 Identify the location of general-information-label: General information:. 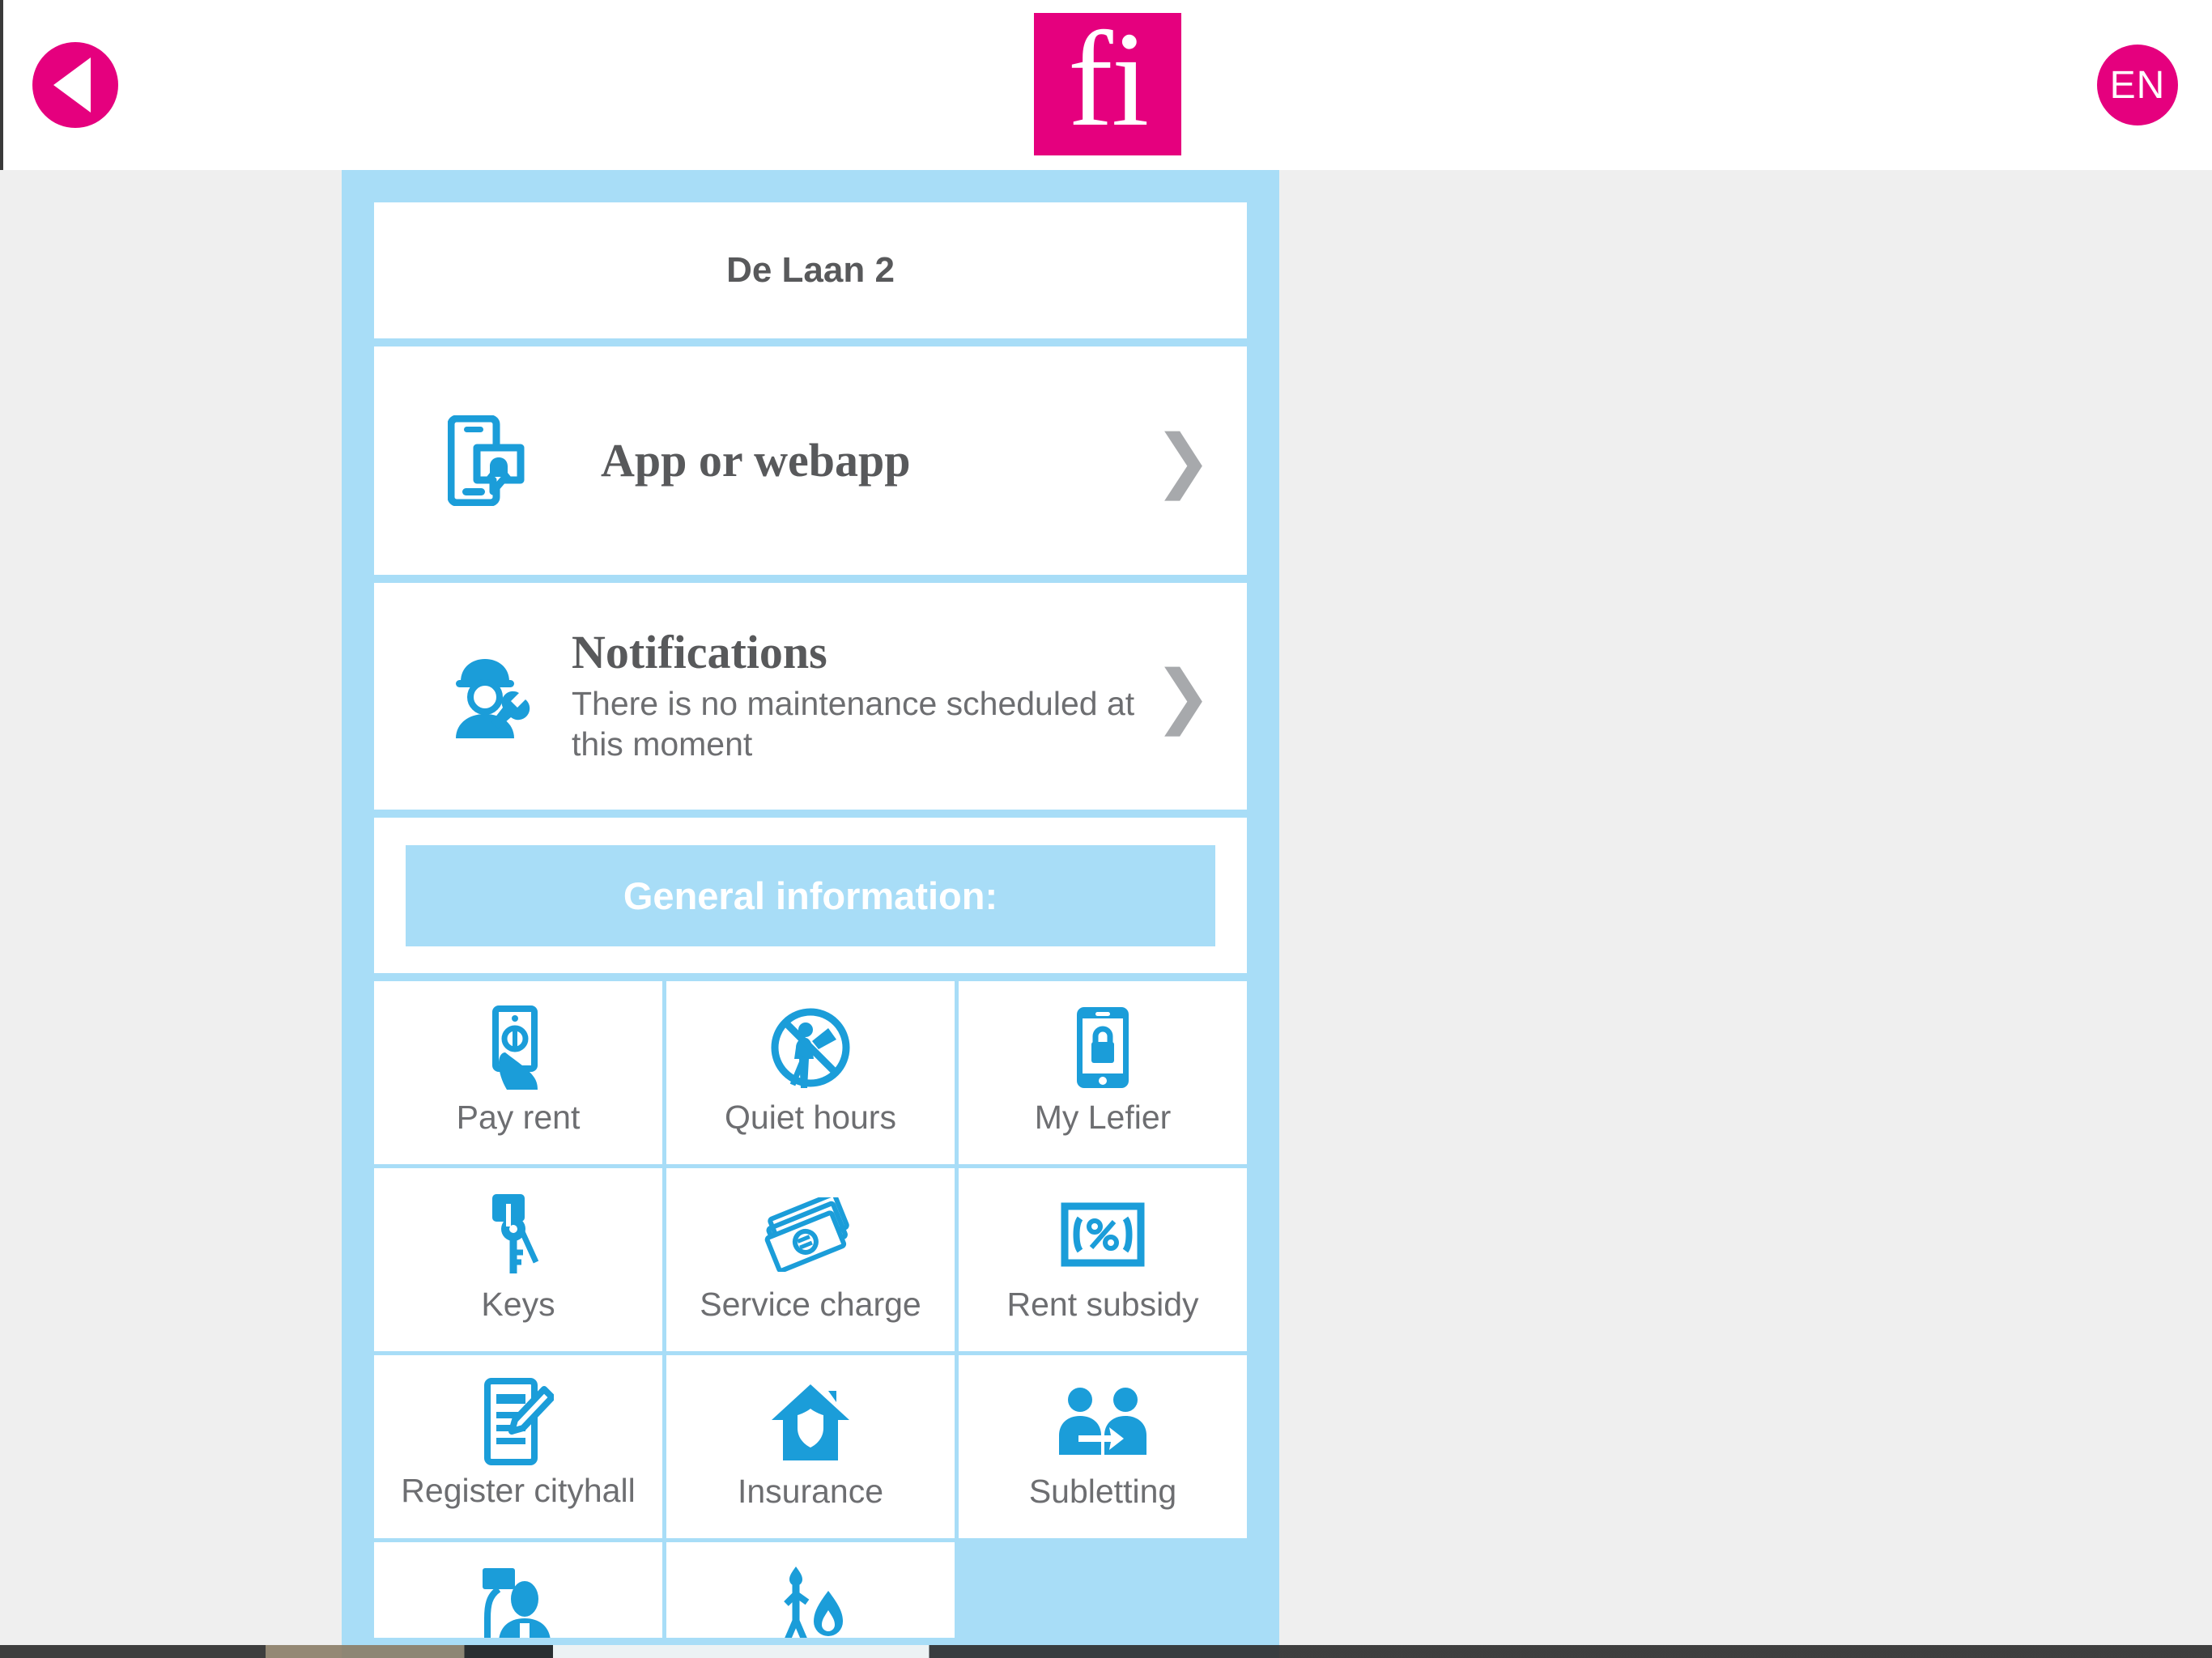
(811, 895).